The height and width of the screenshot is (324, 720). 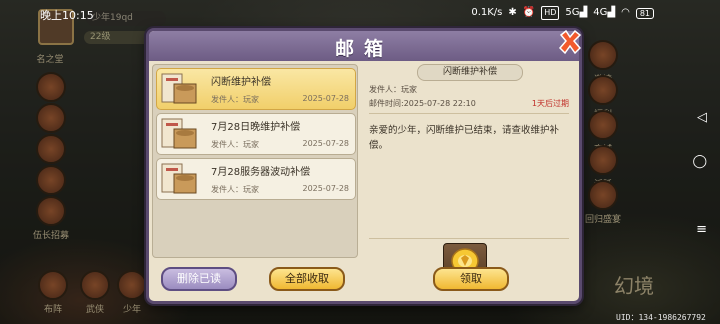 I want to click on claim-button: 领取, so click(x=471, y=279).